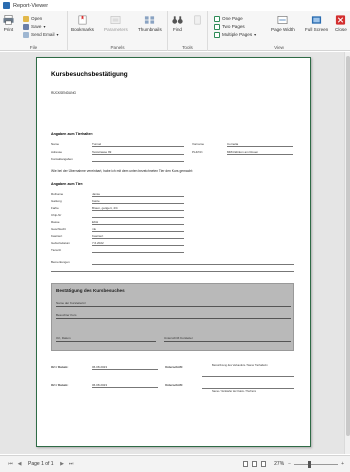  What do you see at coordinates (342, 464) in the screenshot?
I see `zoom-in-icon: +` at bounding box center [342, 464].